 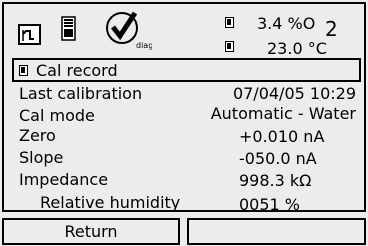 I want to click on cal-mode-value: Automatic - Water, so click(x=283, y=113).